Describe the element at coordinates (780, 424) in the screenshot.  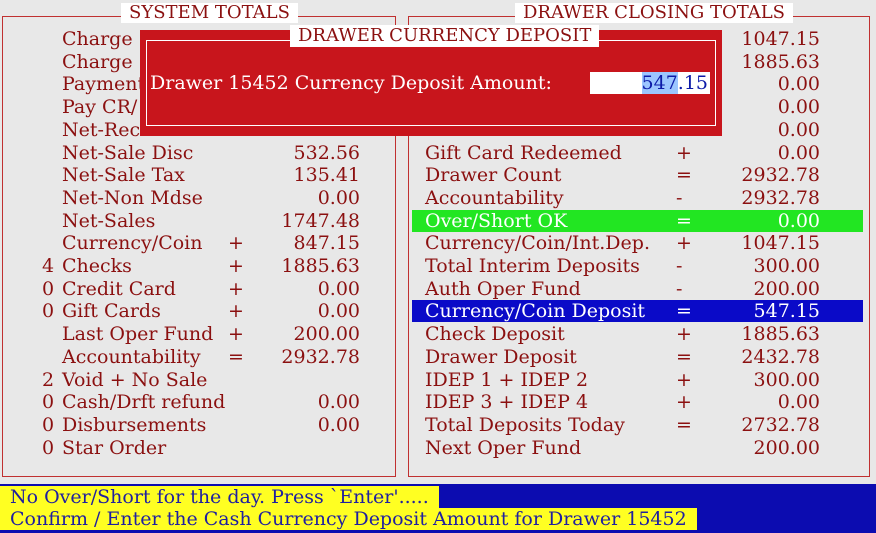
I see `drawer-value: 2732.78` at that location.